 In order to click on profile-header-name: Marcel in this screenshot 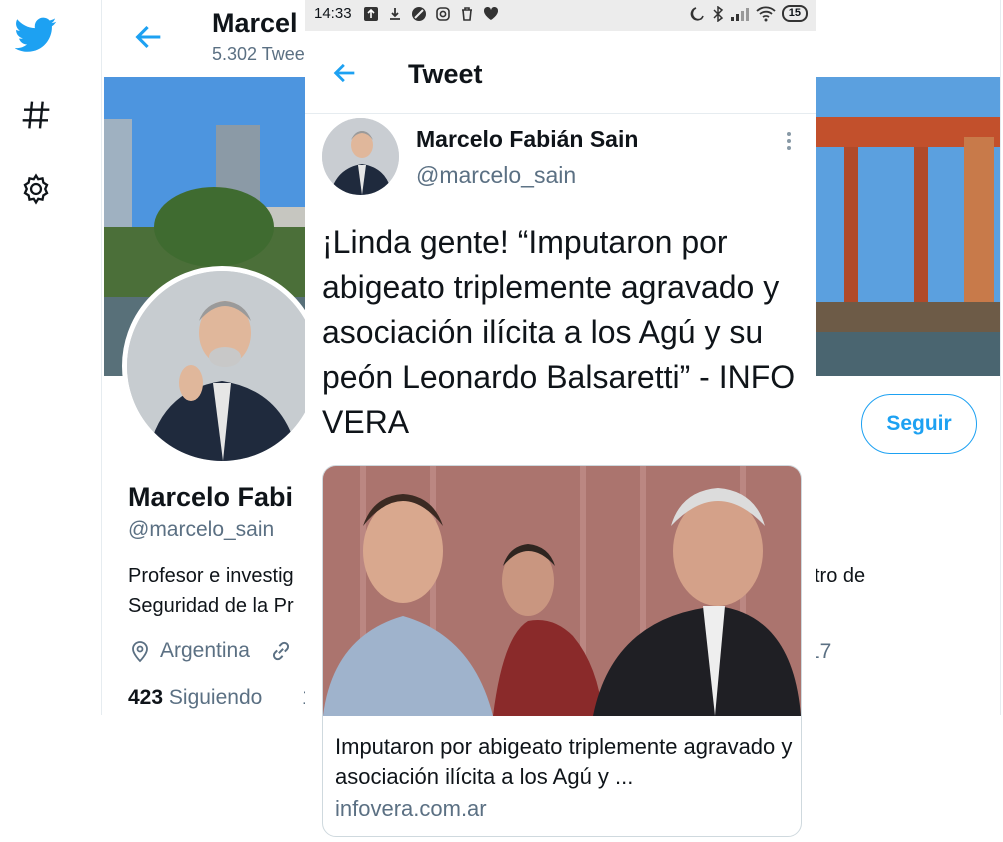, I will do `click(255, 23)`.